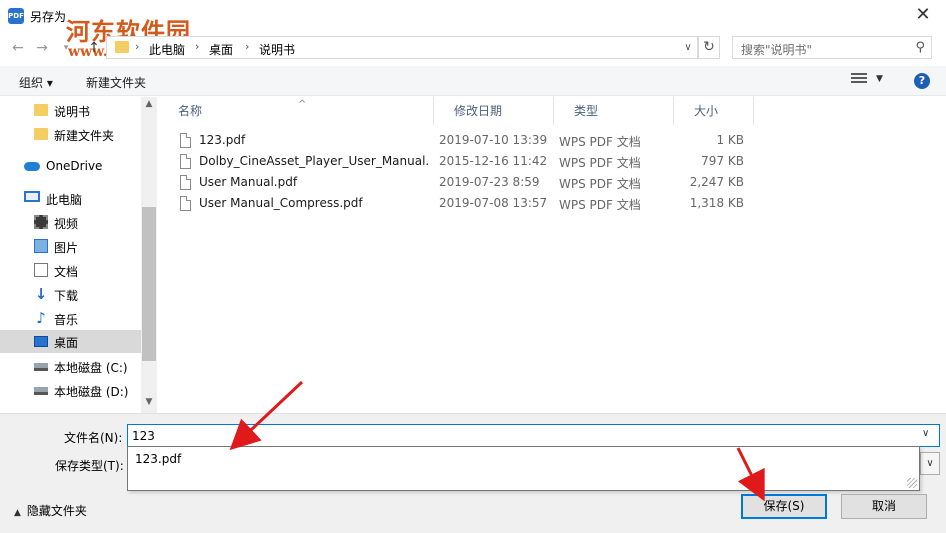 The width and height of the screenshot is (946, 533). What do you see at coordinates (89, 466) in the screenshot?
I see `filetype-label: 保存类型(T):` at bounding box center [89, 466].